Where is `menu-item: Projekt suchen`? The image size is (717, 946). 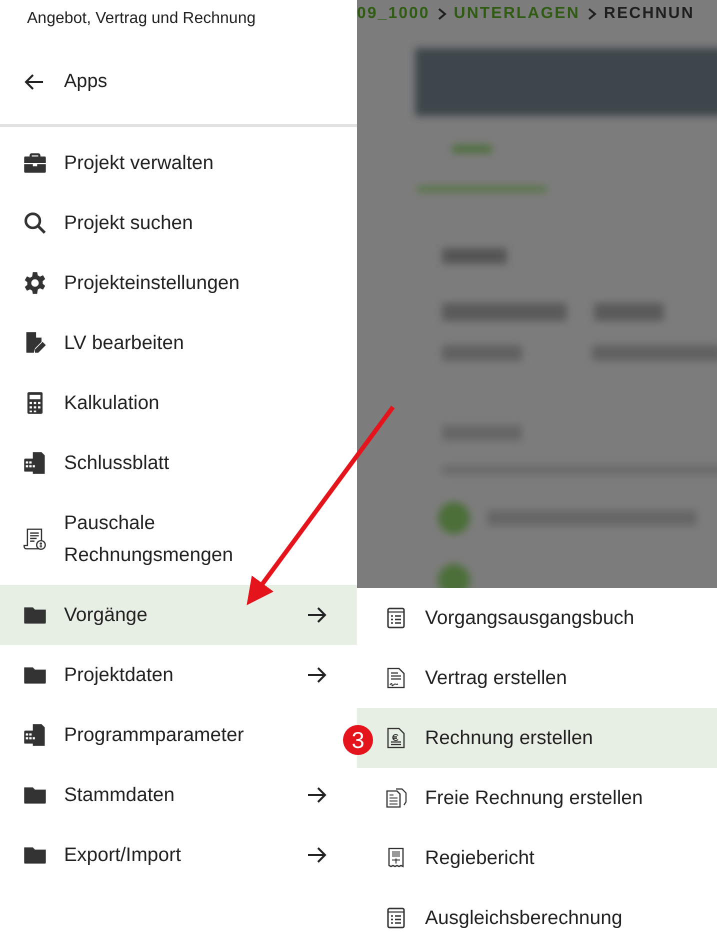
menu-item: Projekt suchen is located at coordinates (170, 223).